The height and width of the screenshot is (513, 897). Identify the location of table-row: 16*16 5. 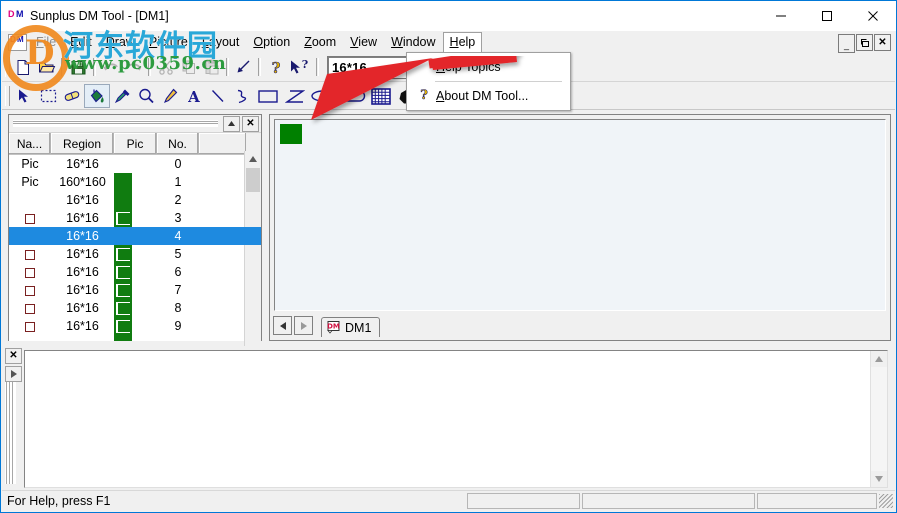
(135, 254).